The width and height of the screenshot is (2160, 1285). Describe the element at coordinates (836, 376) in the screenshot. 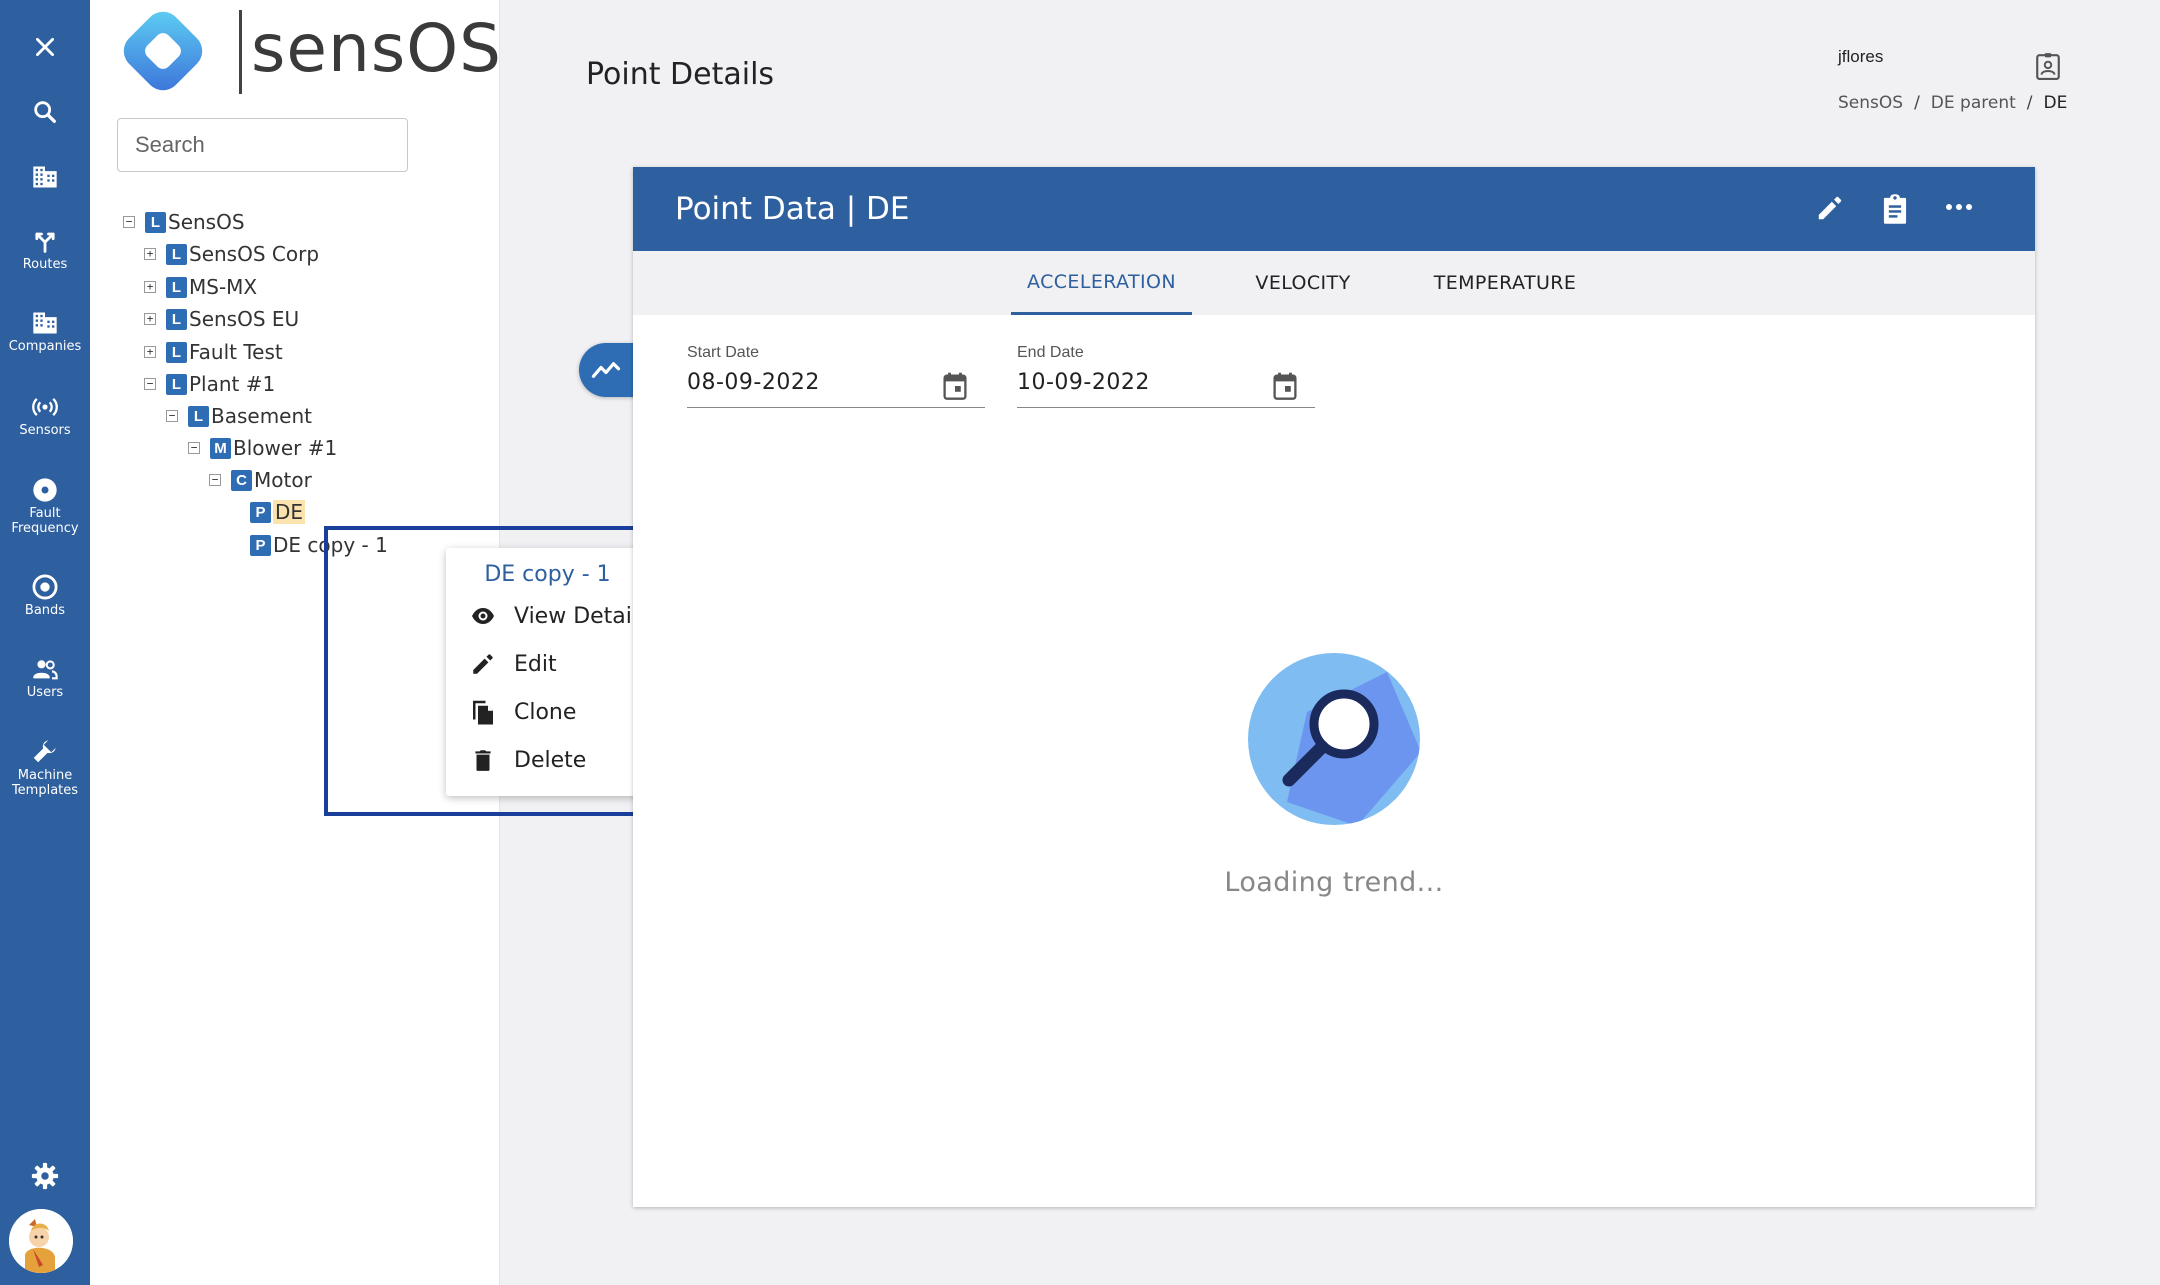

I see `start-date-field: Start Date 08-09-2022` at that location.